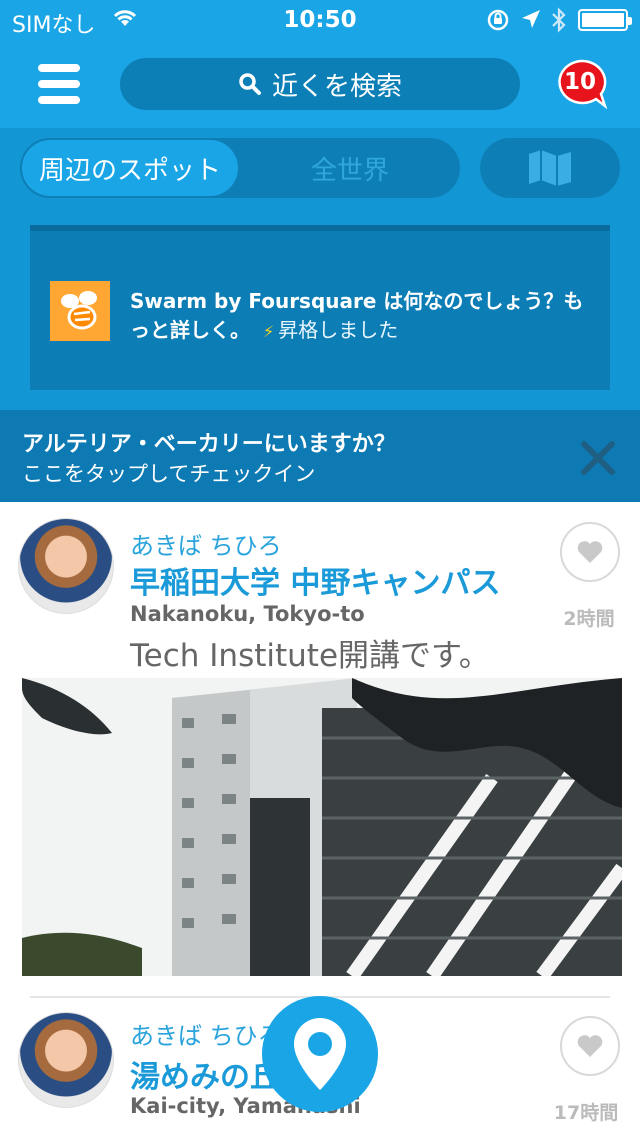  What do you see at coordinates (350, 168) in the screenshot?
I see `tab-worldwide: 全世界` at bounding box center [350, 168].